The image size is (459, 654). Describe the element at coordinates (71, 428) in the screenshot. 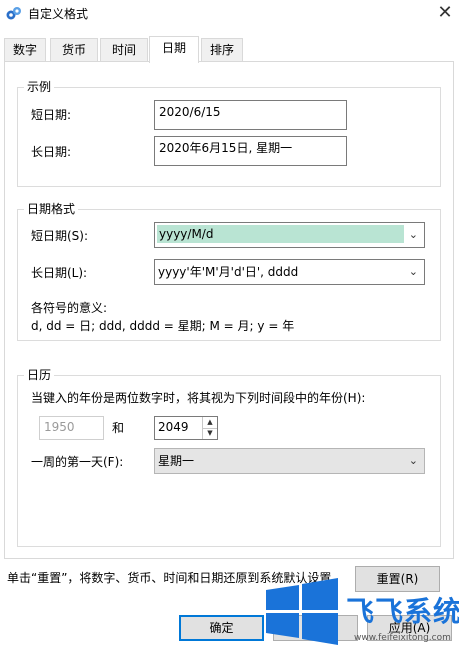

I see `from-year-field: 1950` at that location.